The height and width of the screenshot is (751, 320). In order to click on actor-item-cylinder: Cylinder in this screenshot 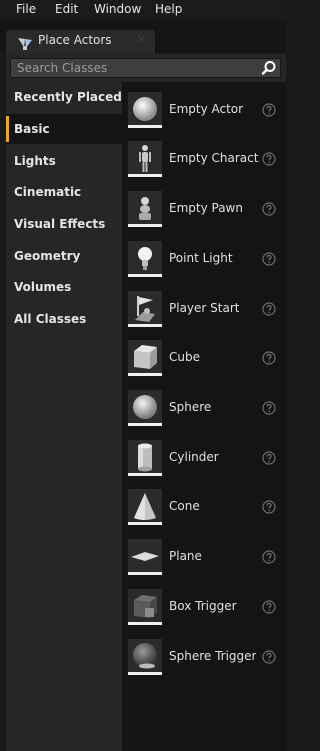, I will do `click(204, 456)`.